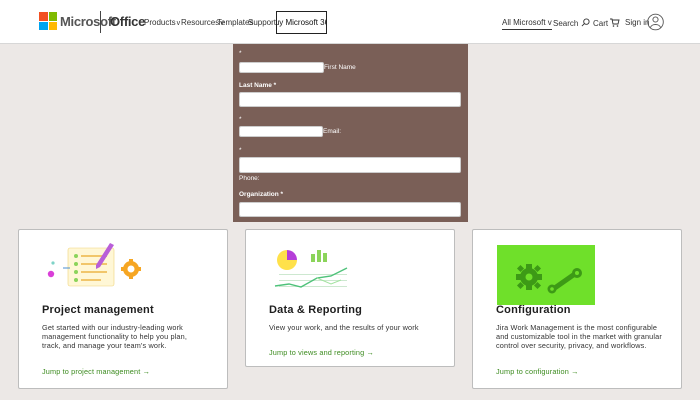 The height and width of the screenshot is (400, 700). What do you see at coordinates (94, 265) in the screenshot?
I see `checklist-illustration-icon` at bounding box center [94, 265].